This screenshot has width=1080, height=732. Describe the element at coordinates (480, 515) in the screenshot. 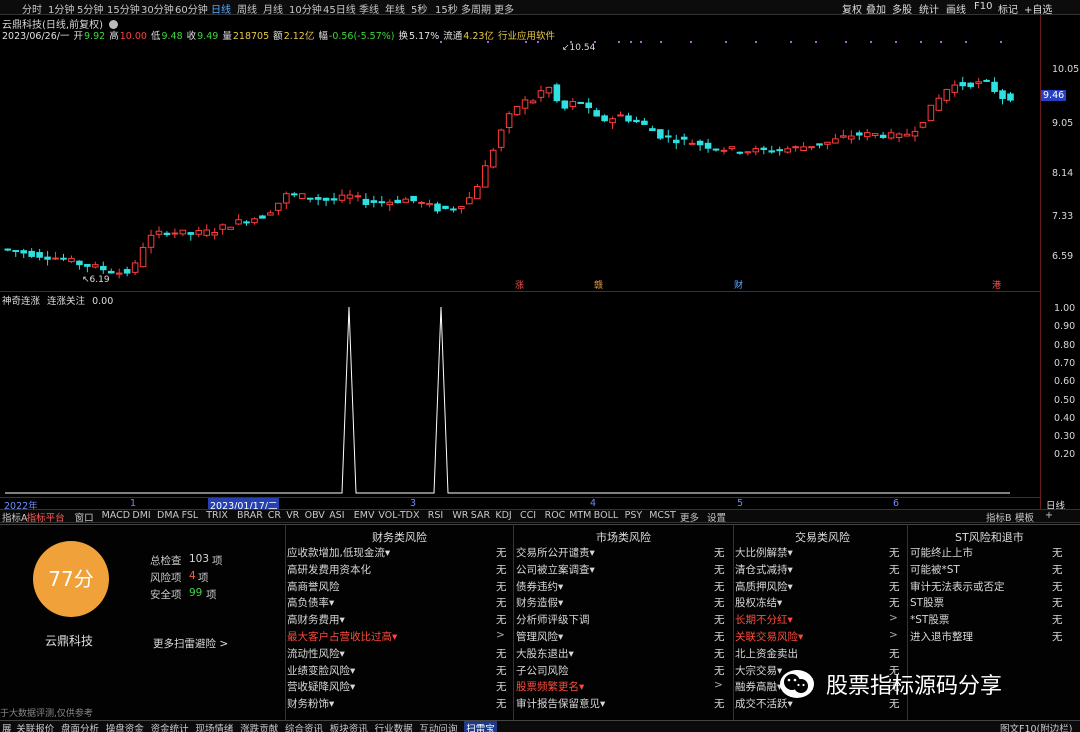

I see `tab-17: SAR` at that location.